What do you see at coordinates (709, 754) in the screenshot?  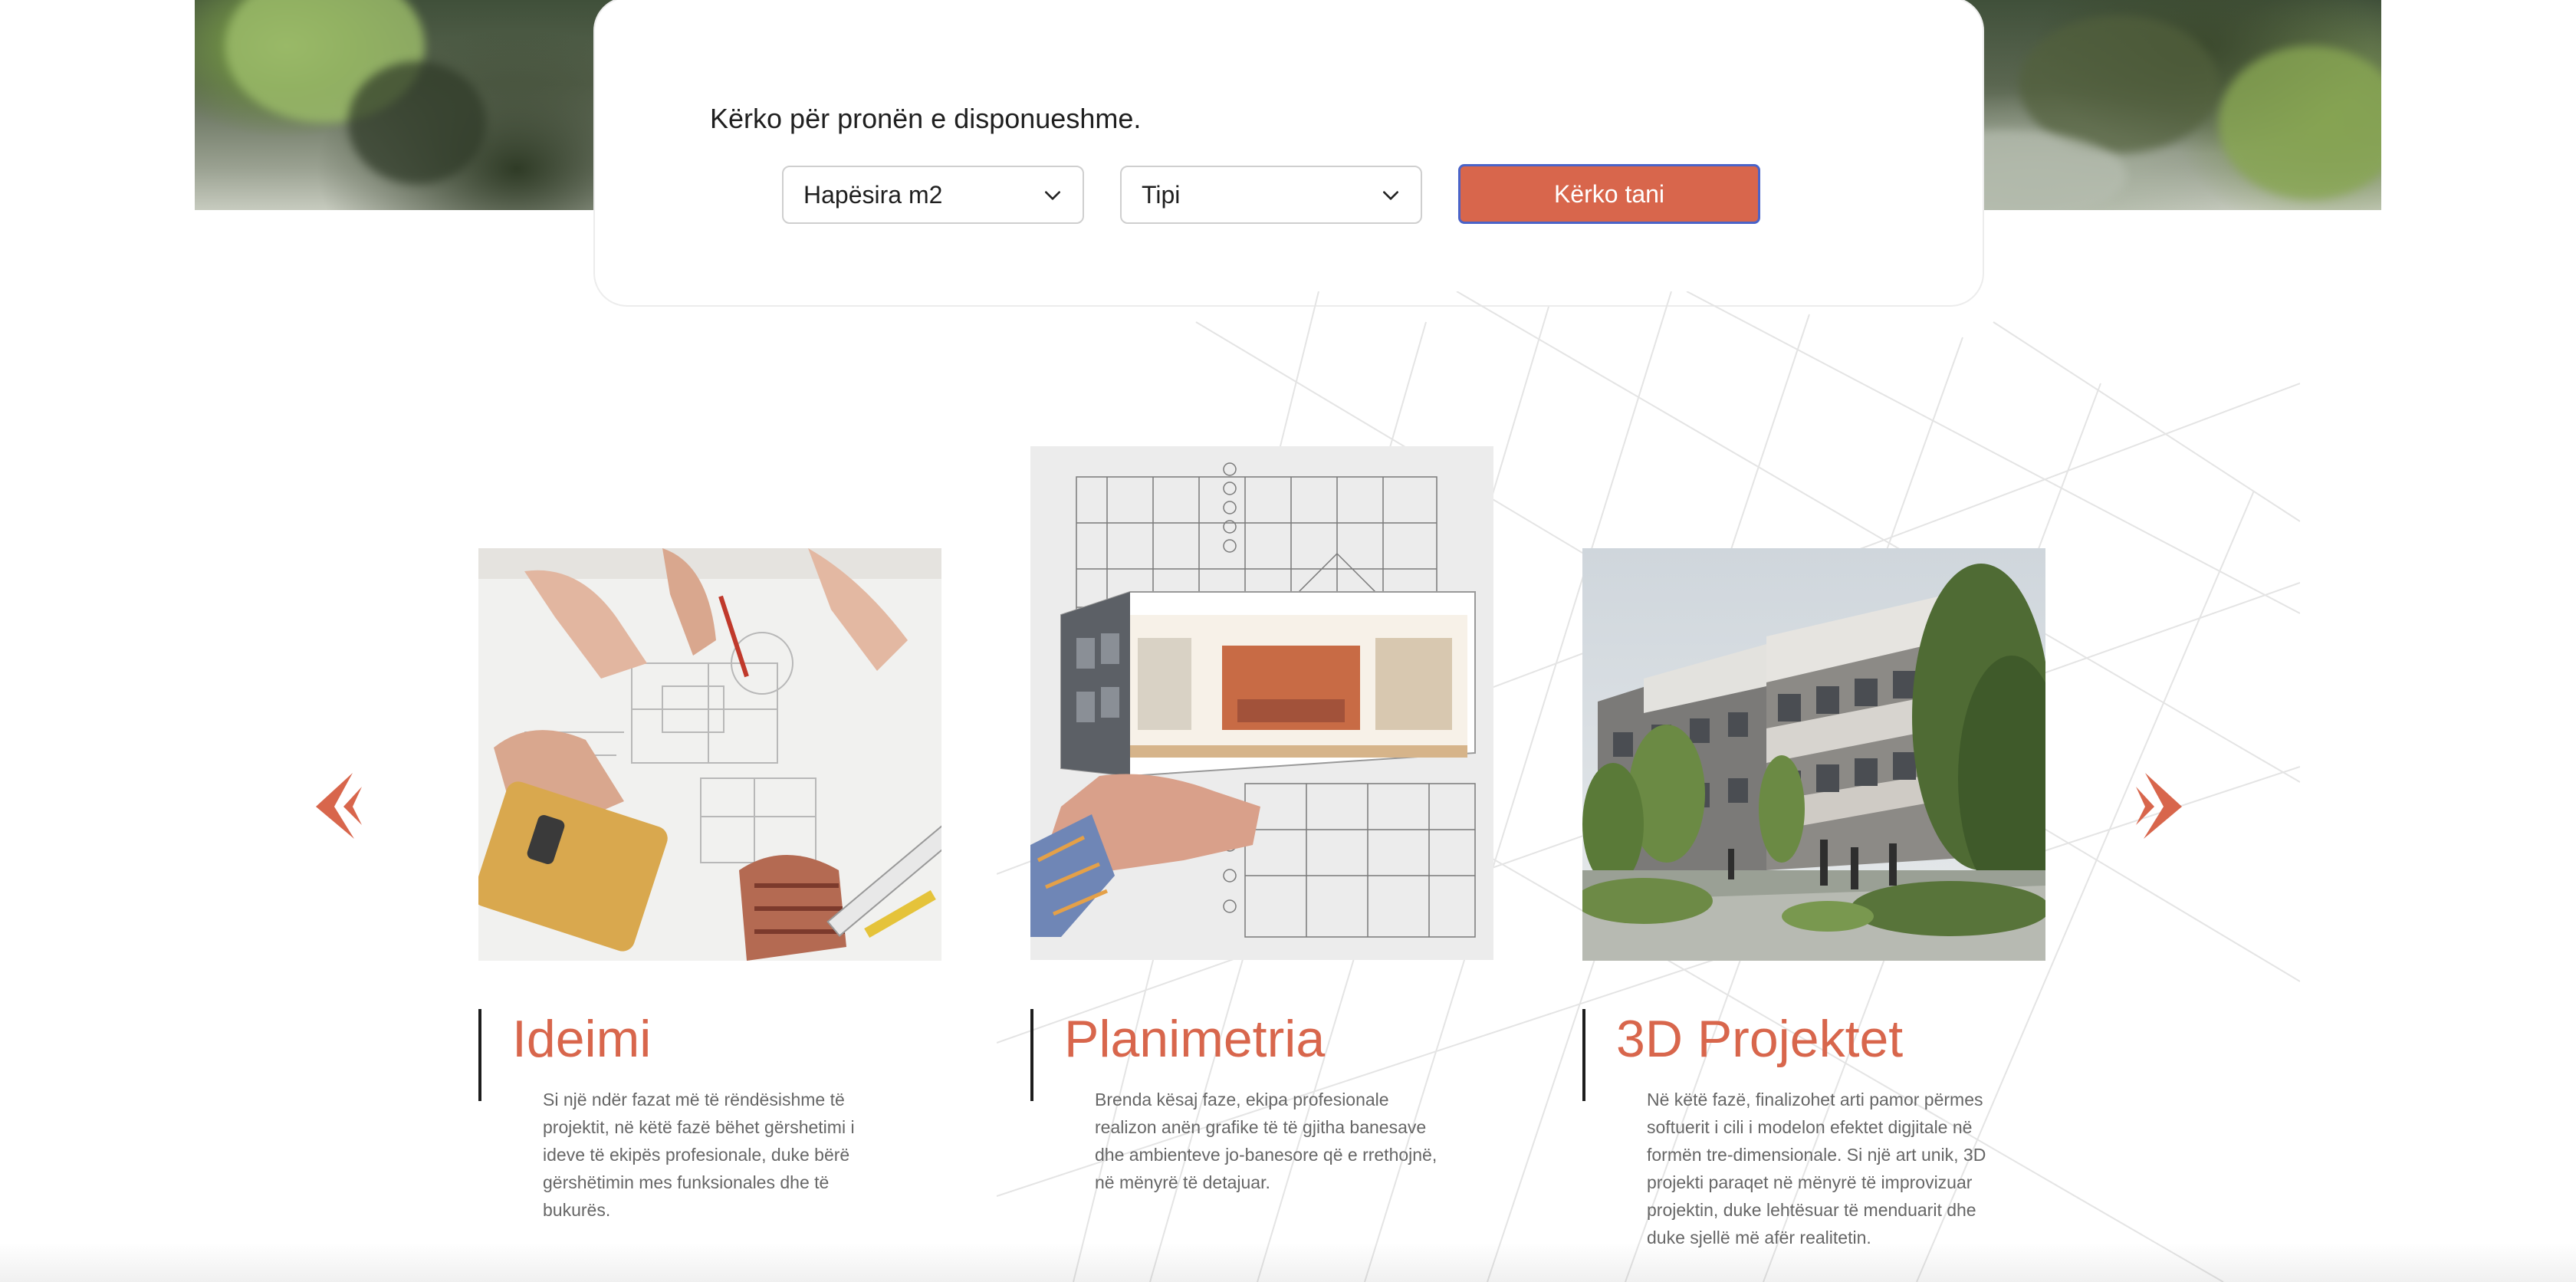 I see `hands-drawing-blueprints-photo` at bounding box center [709, 754].